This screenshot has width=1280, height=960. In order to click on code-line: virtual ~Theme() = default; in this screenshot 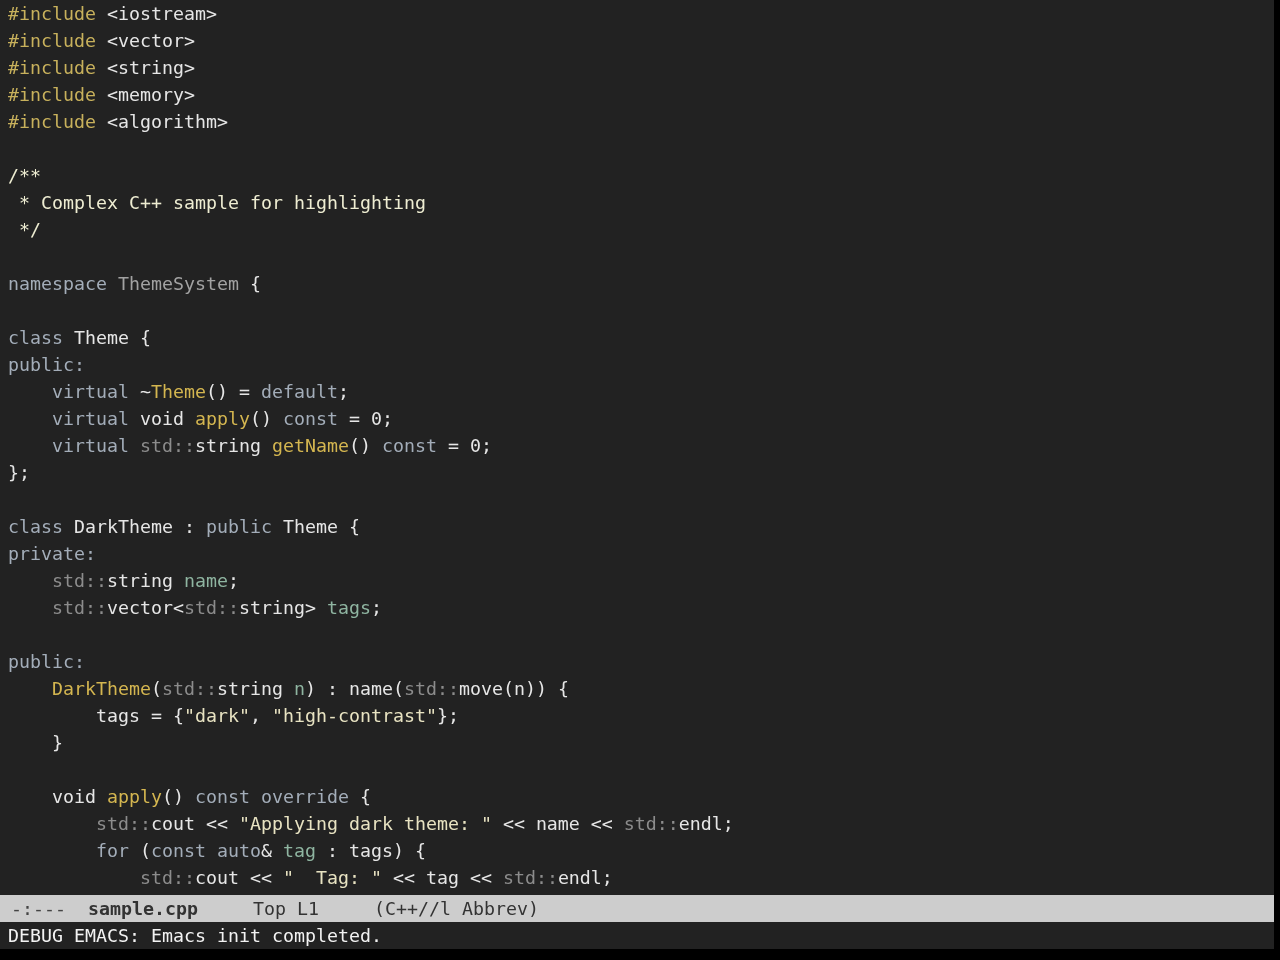, I will do `click(200, 392)`.